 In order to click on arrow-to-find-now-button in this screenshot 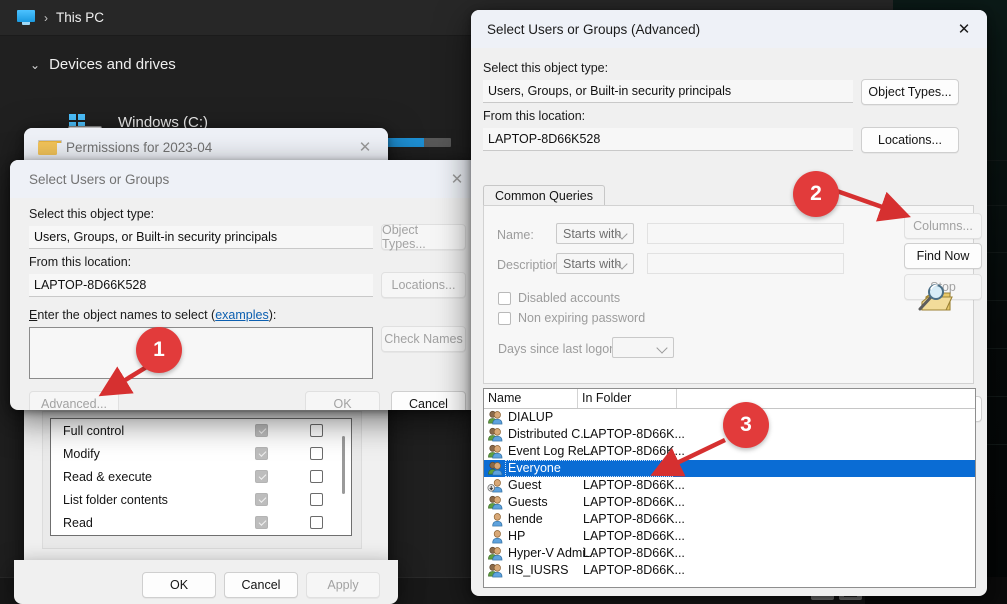, I will do `click(872, 204)`.